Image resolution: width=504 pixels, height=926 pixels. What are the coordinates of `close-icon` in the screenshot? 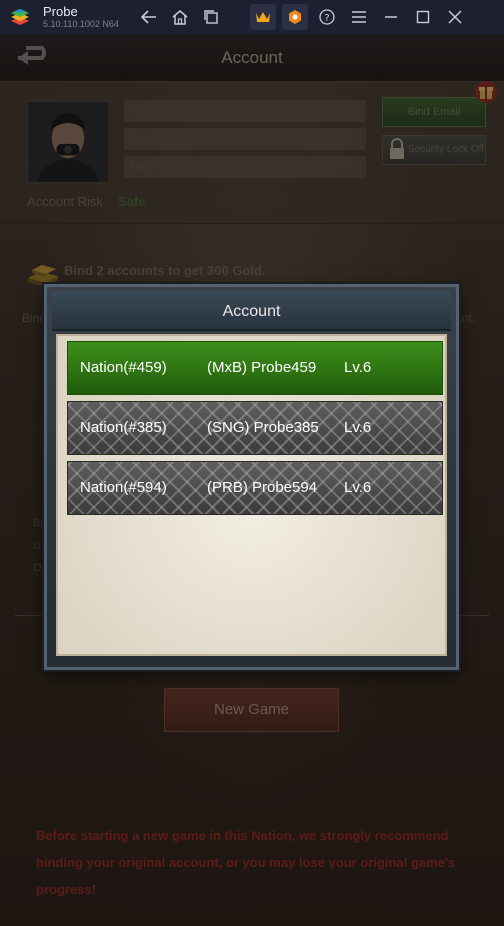 It's located at (455, 17).